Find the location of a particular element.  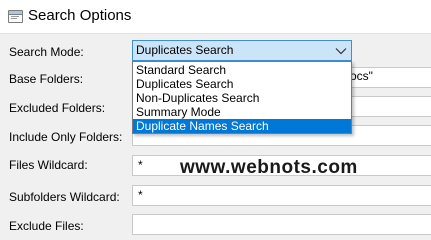

title-bar: Search Options is located at coordinates (215, 17).